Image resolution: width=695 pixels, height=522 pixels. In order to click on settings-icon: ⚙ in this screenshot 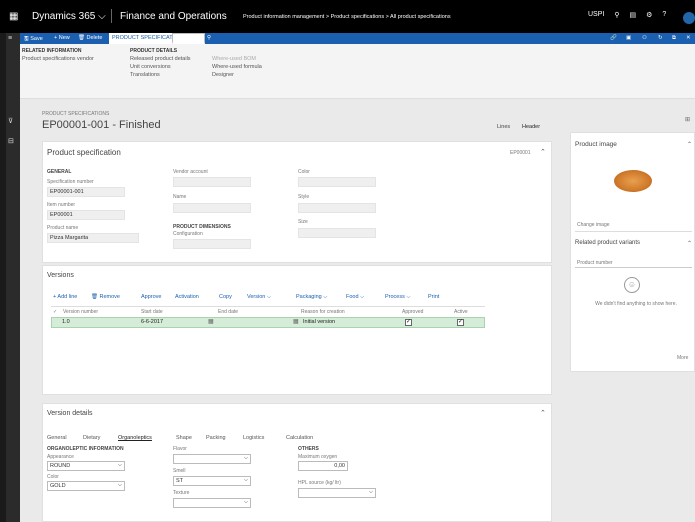, I will do `click(649, 15)`.